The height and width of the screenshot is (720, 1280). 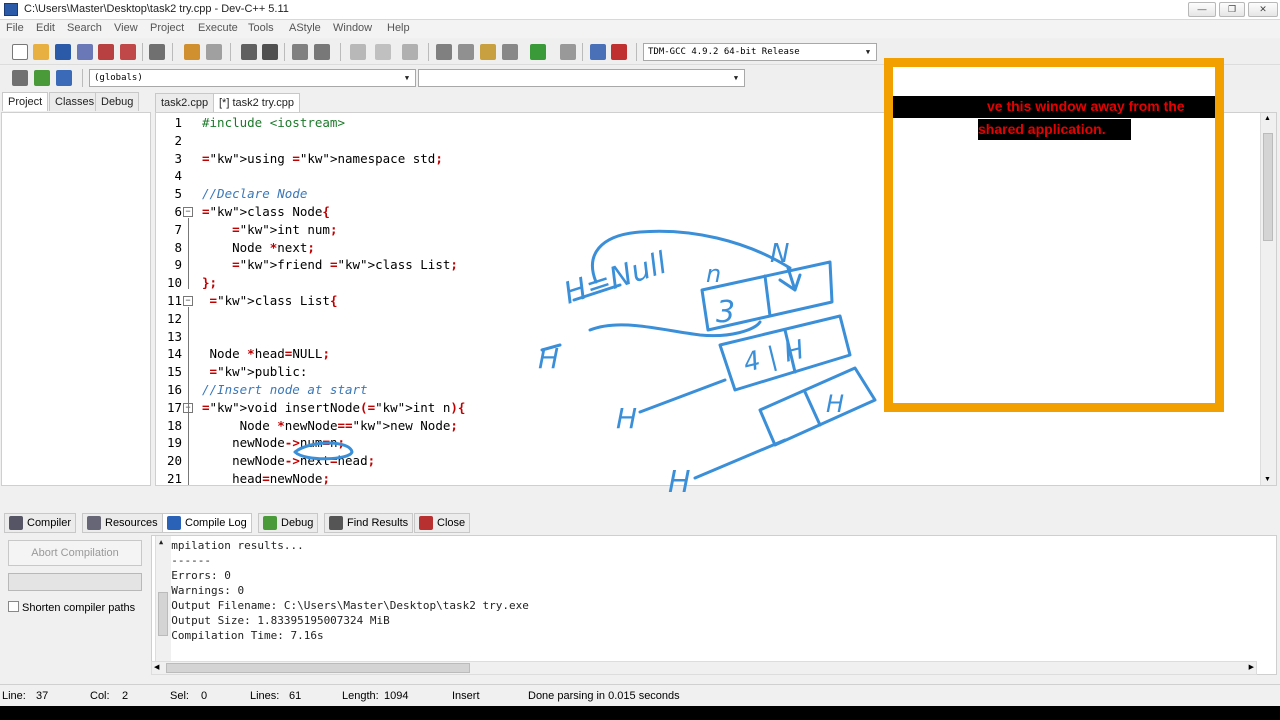 What do you see at coordinates (305, 28) in the screenshot?
I see `menu-astyle: AStyle` at bounding box center [305, 28].